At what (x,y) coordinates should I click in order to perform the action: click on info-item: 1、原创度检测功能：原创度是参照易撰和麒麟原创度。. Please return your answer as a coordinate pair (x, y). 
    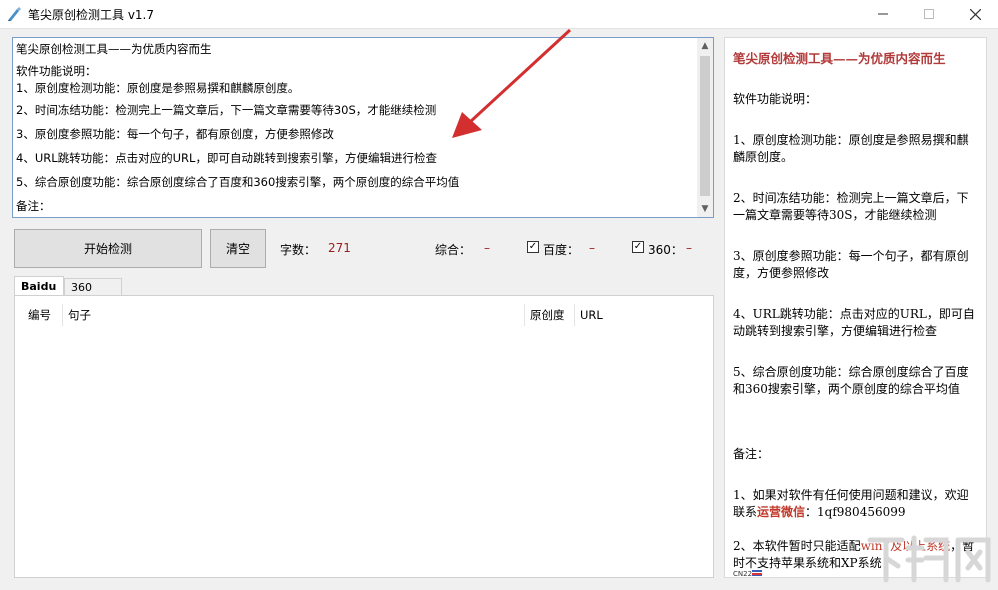
    Looking at the image, I should click on (851, 148).